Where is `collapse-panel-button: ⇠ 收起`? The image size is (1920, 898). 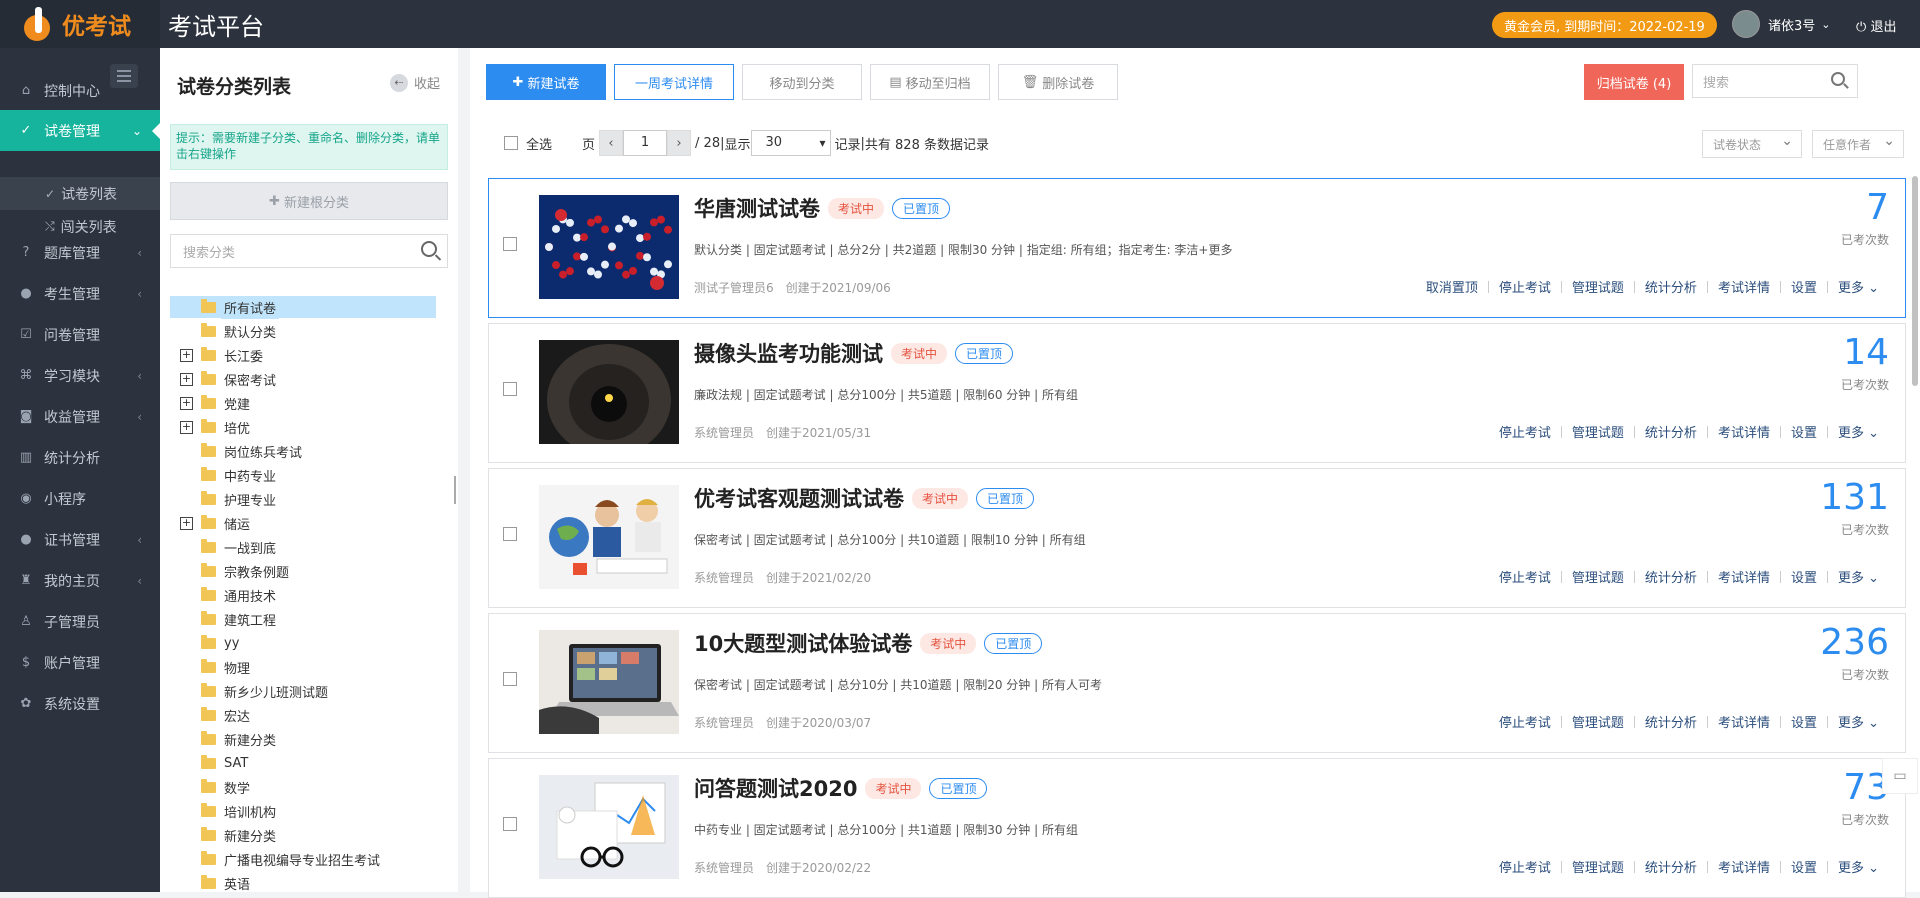 collapse-panel-button: ⇠ 收起 is located at coordinates (415, 82).